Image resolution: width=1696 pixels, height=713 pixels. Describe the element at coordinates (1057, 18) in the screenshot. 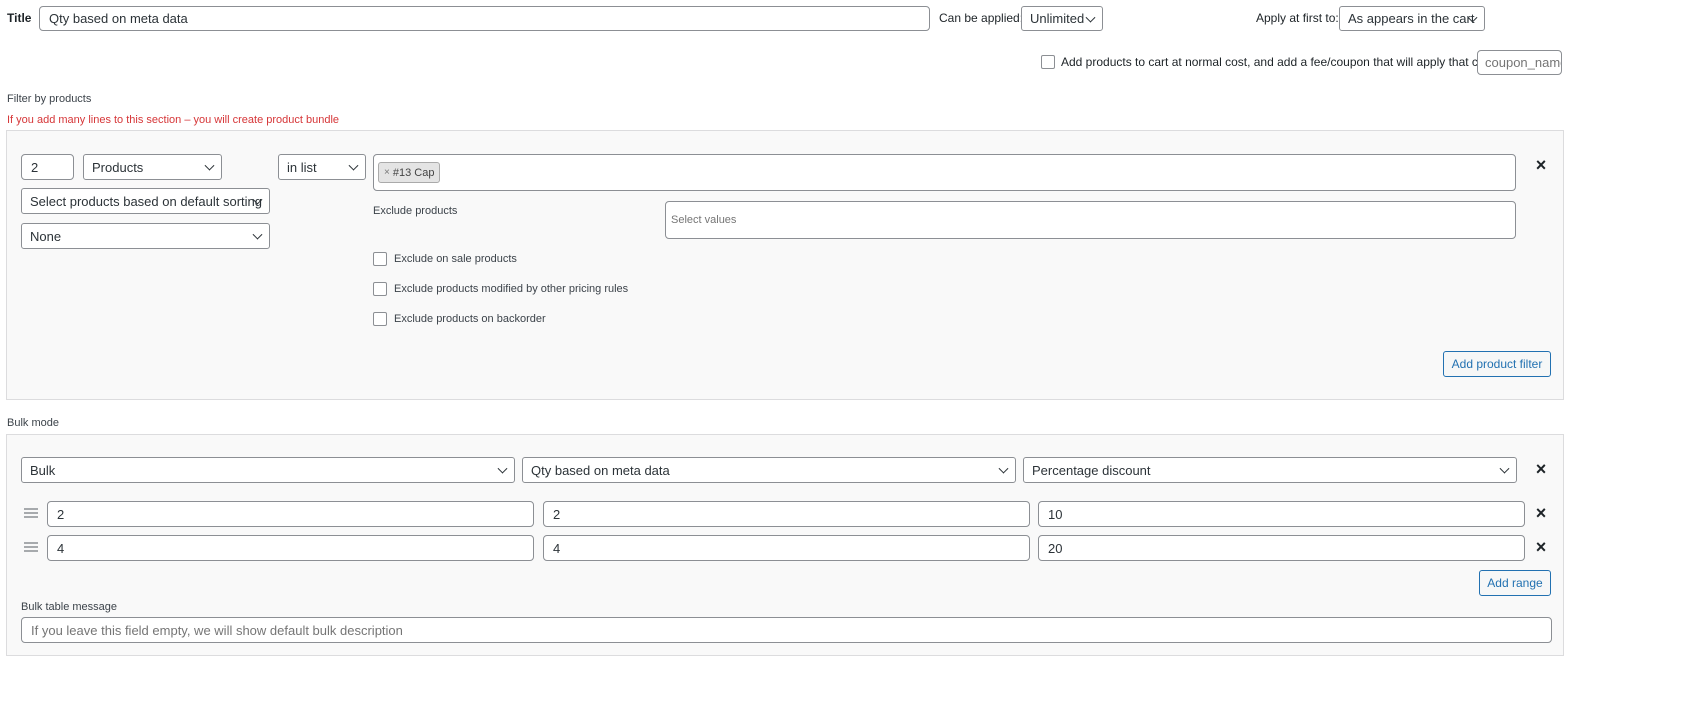

I see `can-be-applied-value: Unlimited` at that location.